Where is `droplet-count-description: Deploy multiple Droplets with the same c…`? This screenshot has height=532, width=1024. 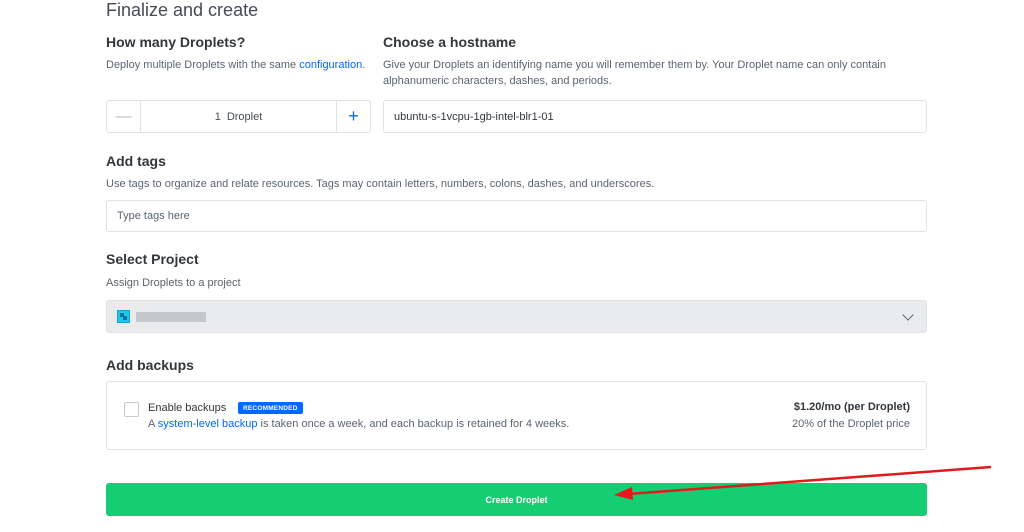
droplet-count-description: Deploy multiple Droplets with the same c… is located at coordinates (235, 65).